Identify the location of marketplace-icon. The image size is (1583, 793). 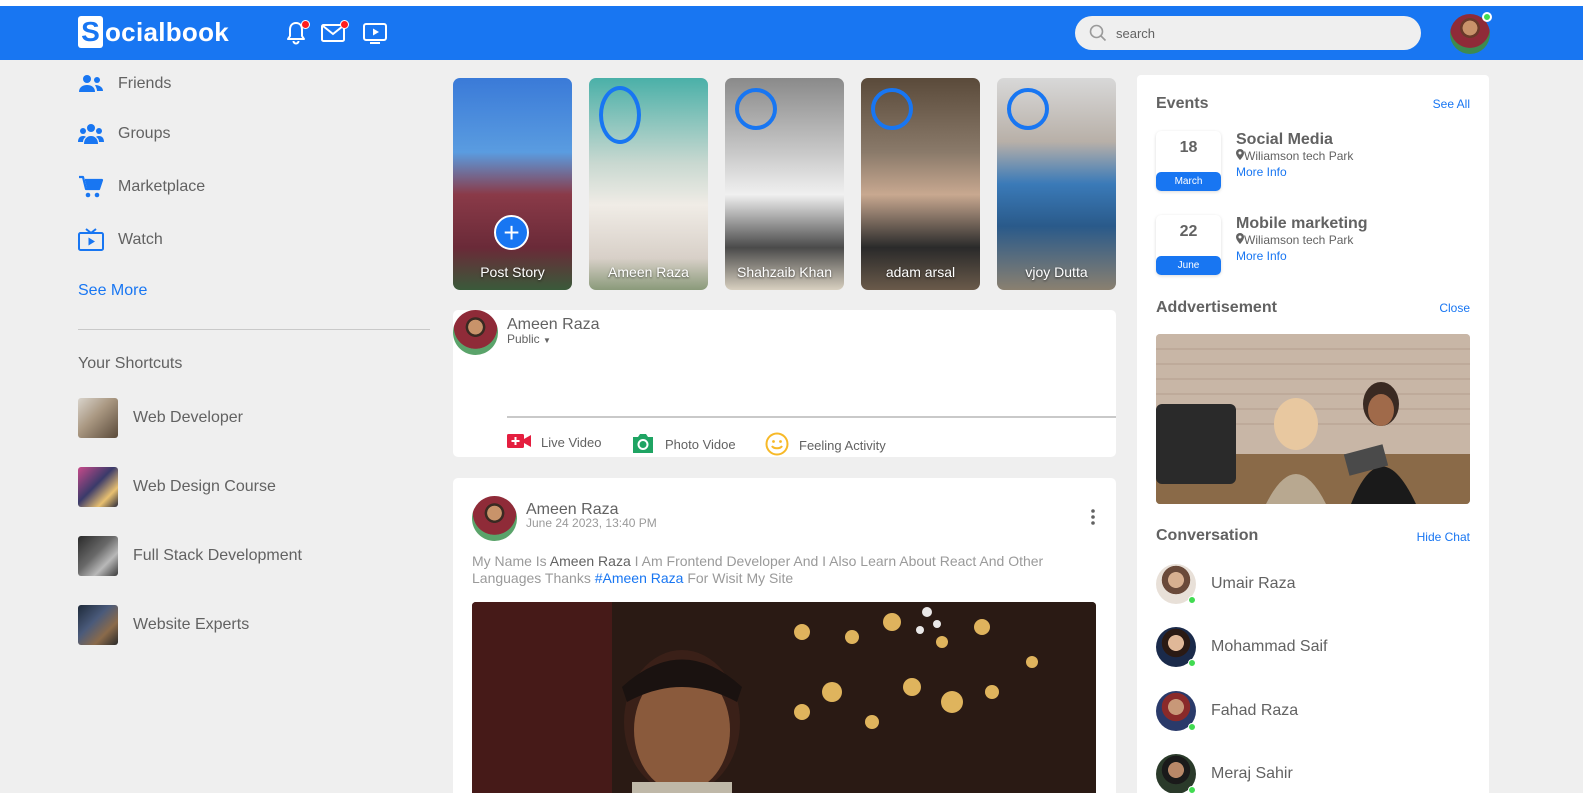
(91, 186).